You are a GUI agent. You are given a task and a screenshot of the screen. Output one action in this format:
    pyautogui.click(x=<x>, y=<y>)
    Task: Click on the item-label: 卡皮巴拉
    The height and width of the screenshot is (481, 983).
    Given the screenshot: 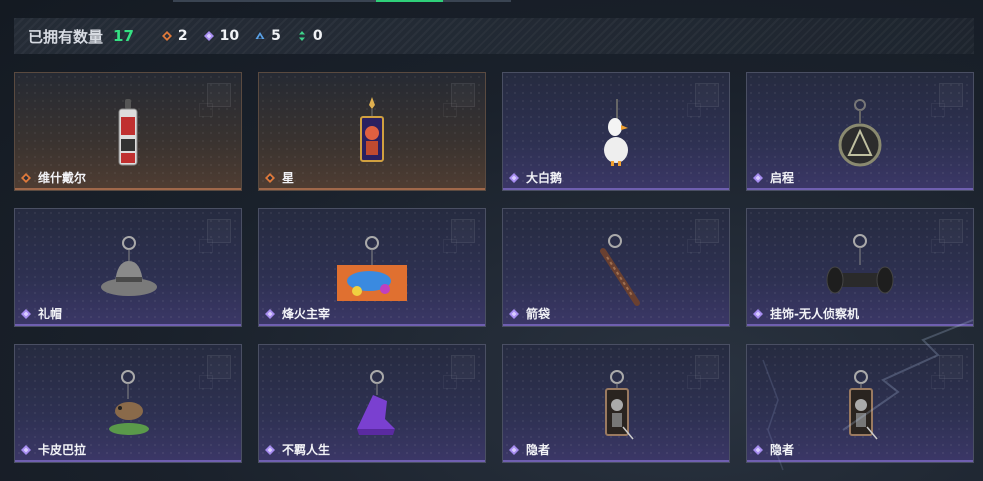 What is the action you would take?
    pyautogui.click(x=53, y=449)
    